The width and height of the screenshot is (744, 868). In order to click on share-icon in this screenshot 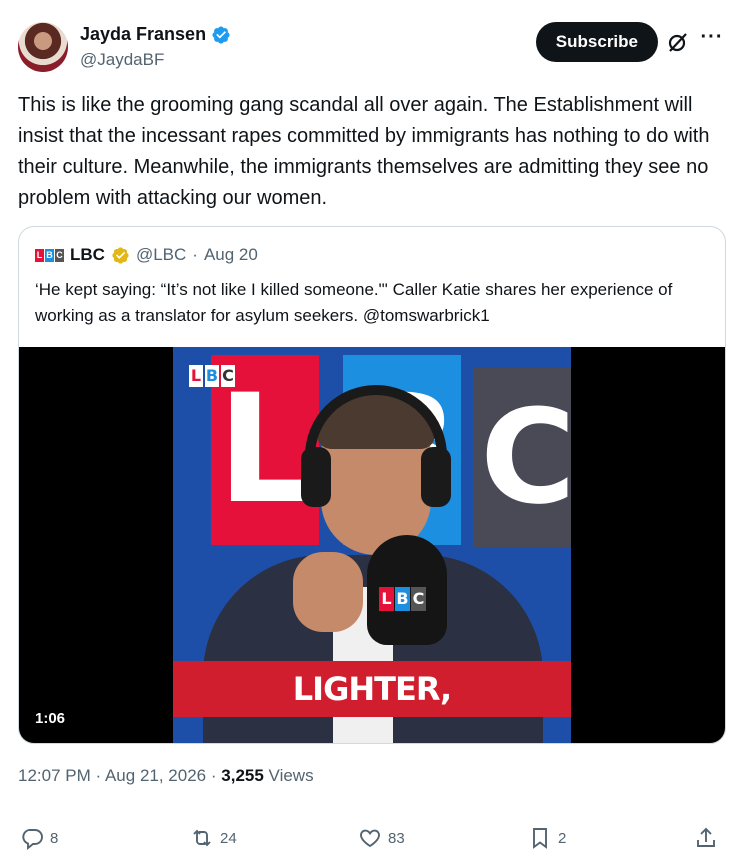, I will do `click(706, 837)`.